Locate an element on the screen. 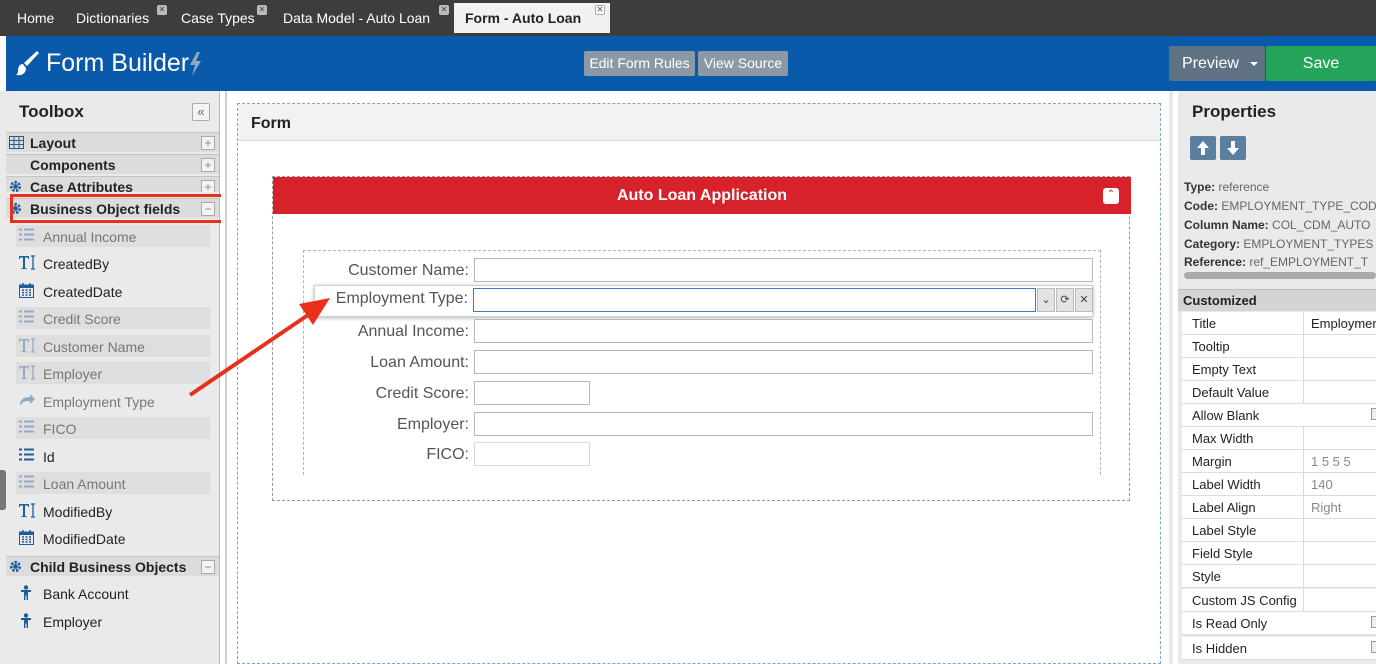 The width and height of the screenshot is (1376, 664). employment-type-input is located at coordinates (754, 300).